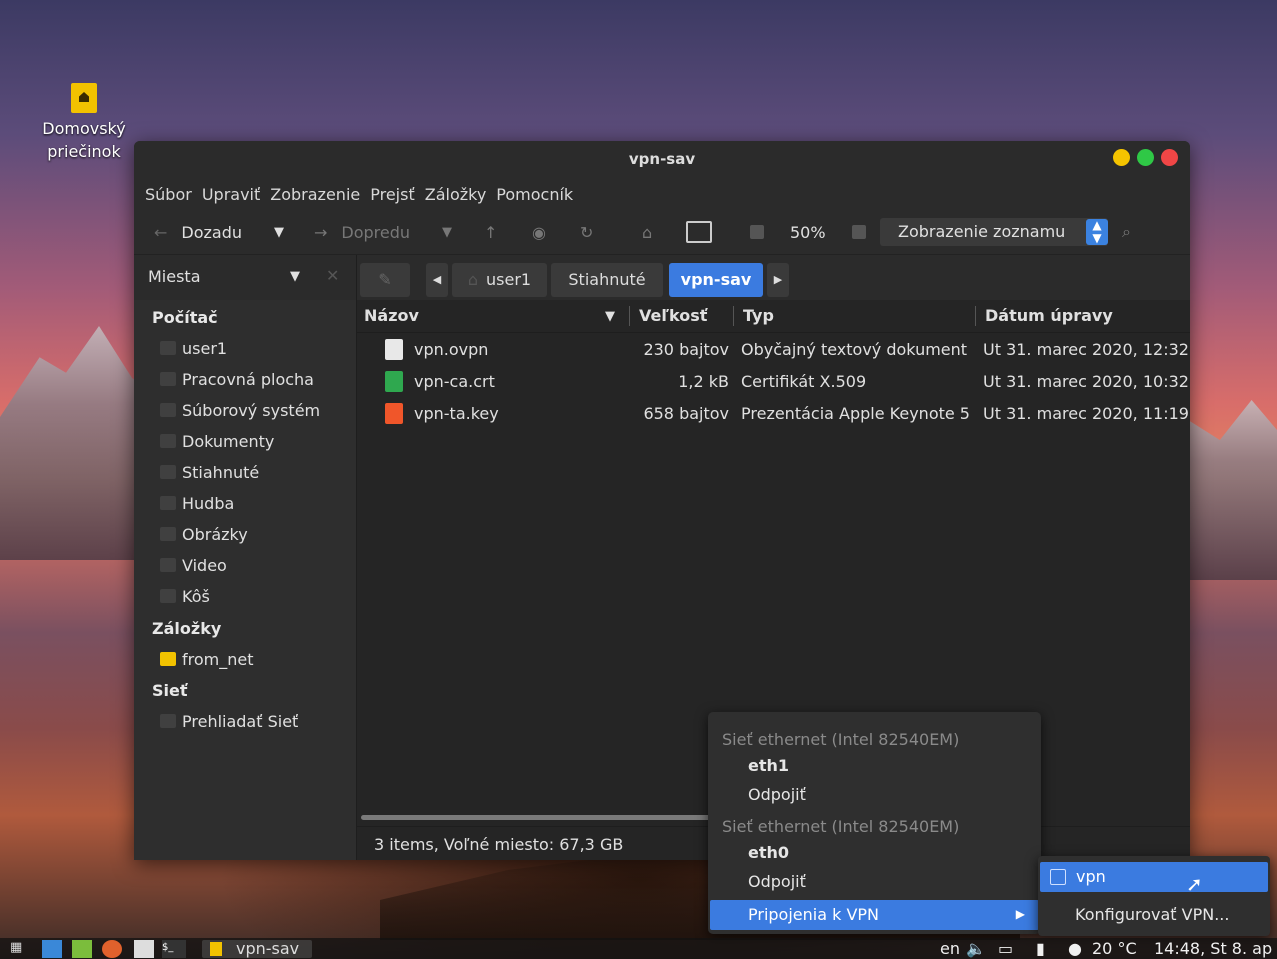 This screenshot has width=1277, height=959. I want to click on sidebar-item-video: Video, so click(193, 565).